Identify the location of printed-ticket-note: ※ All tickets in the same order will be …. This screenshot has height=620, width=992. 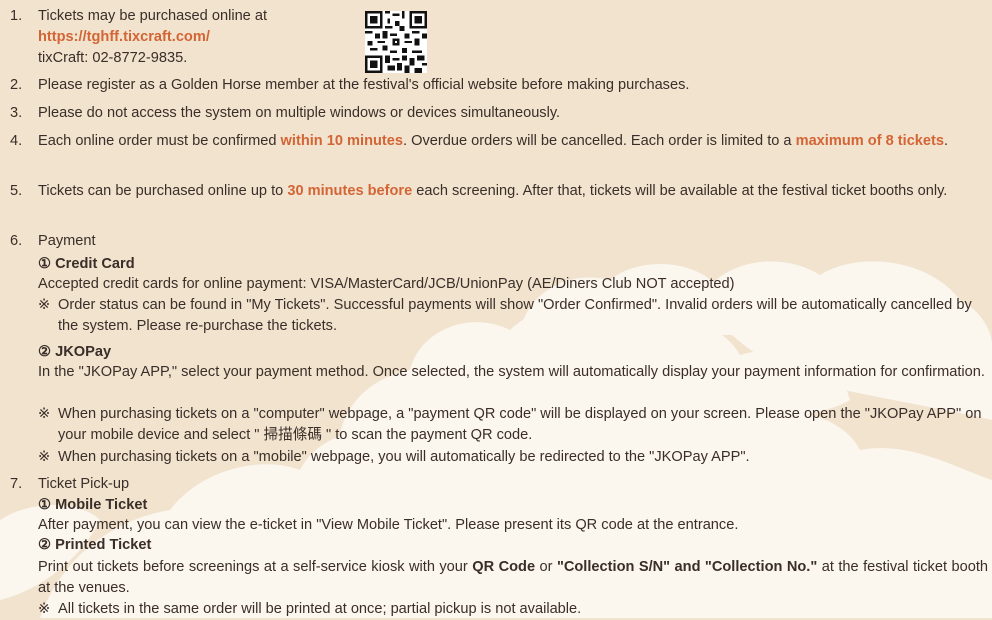
(513, 609).